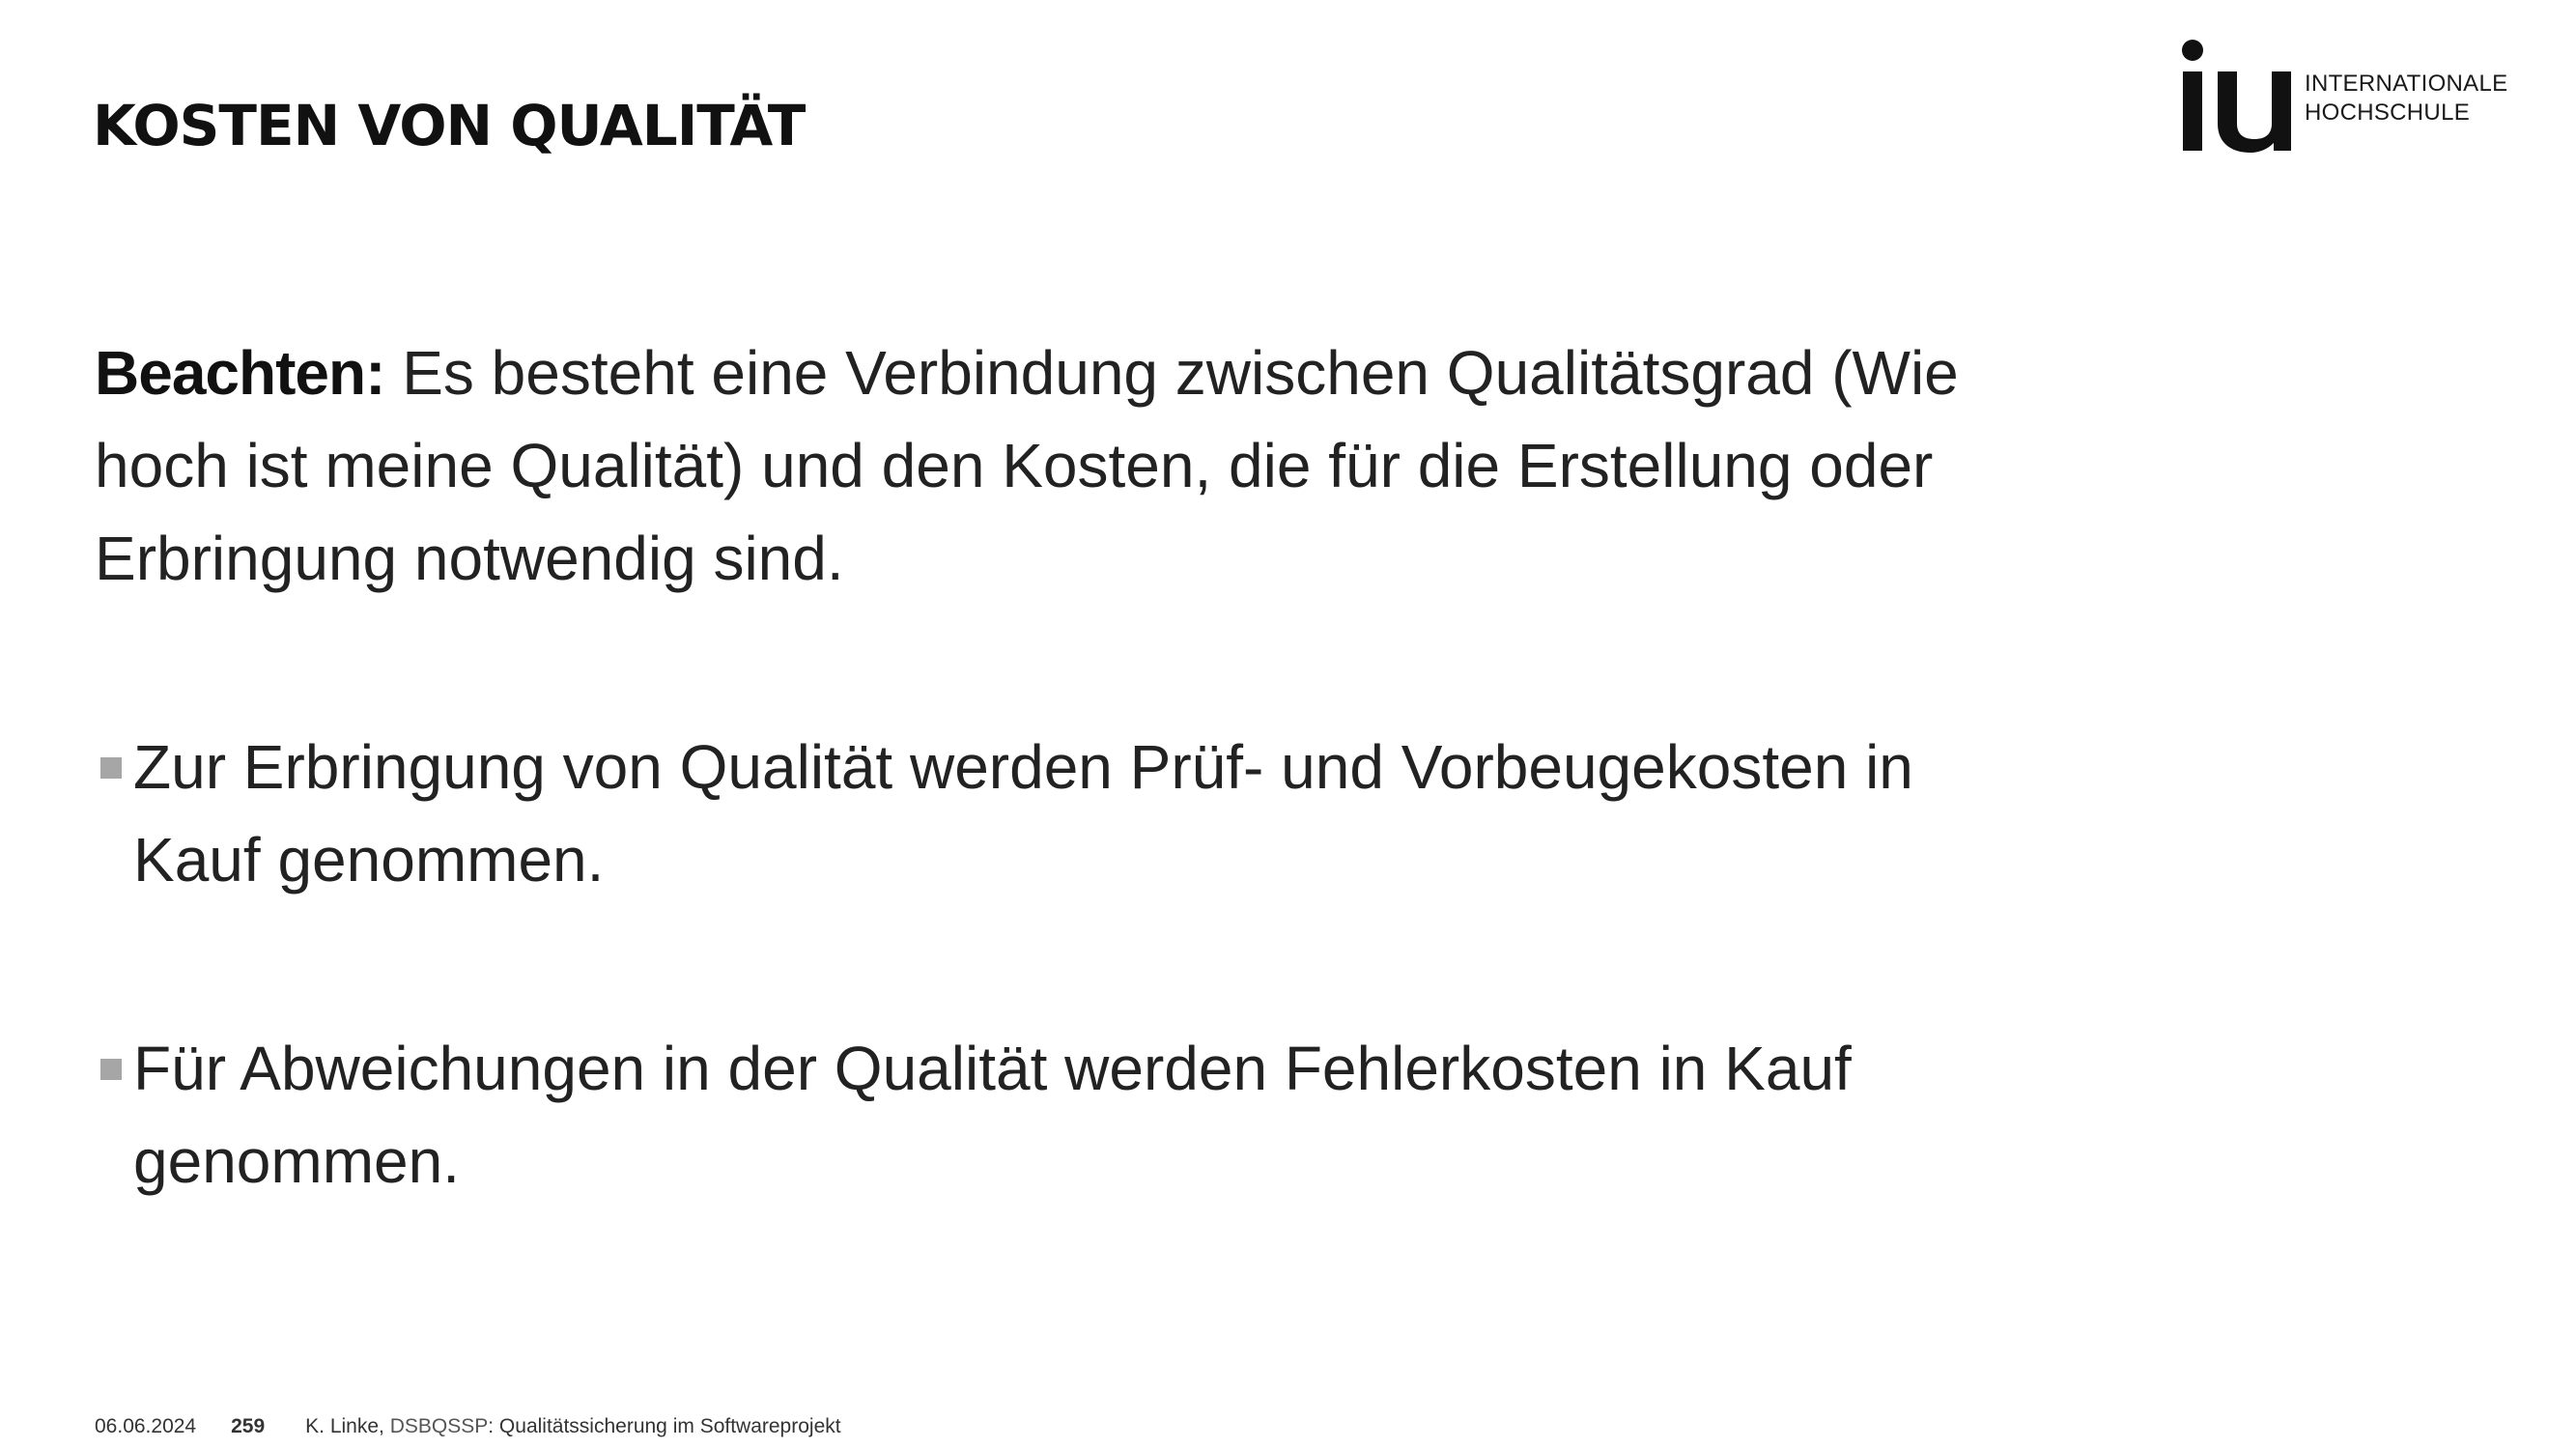  Describe the element at coordinates (449, 125) in the screenshot. I see `slide-title: KOSTEN VON QUALITÄT` at that location.